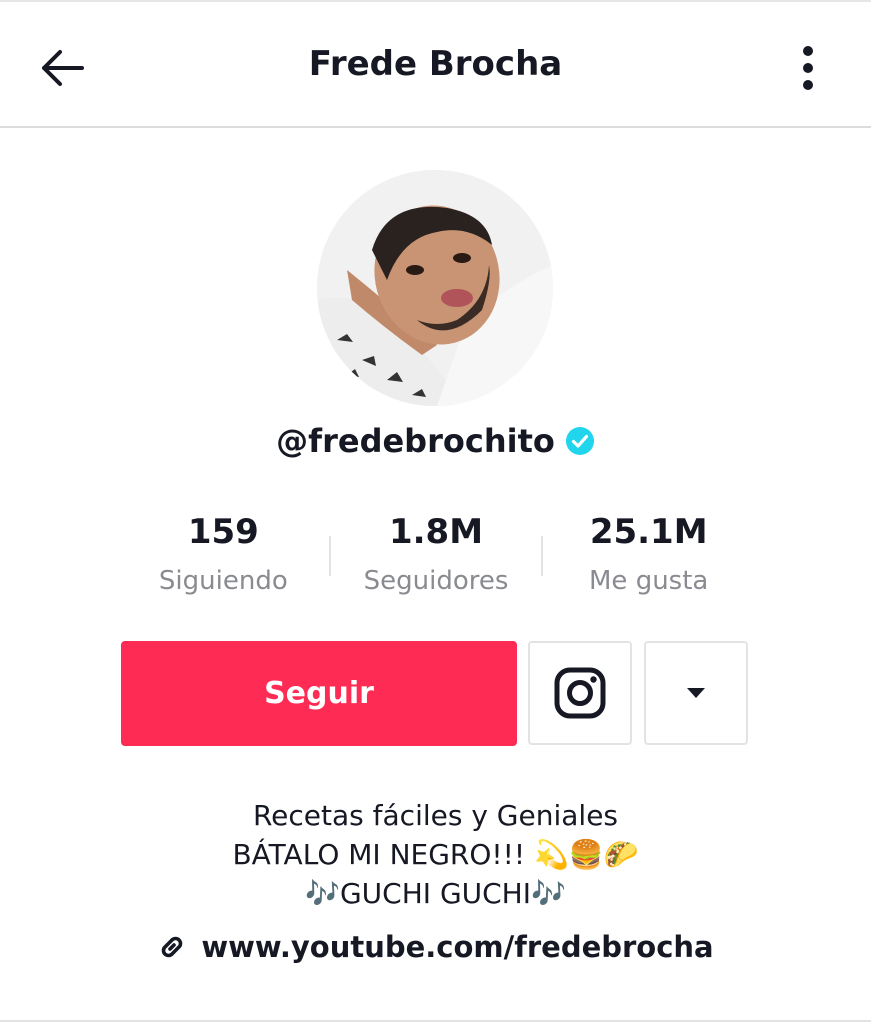 Image resolution: width=871 pixels, height=1024 pixels. Describe the element at coordinates (580, 441) in the screenshot. I see `verified-badge-icon` at that location.